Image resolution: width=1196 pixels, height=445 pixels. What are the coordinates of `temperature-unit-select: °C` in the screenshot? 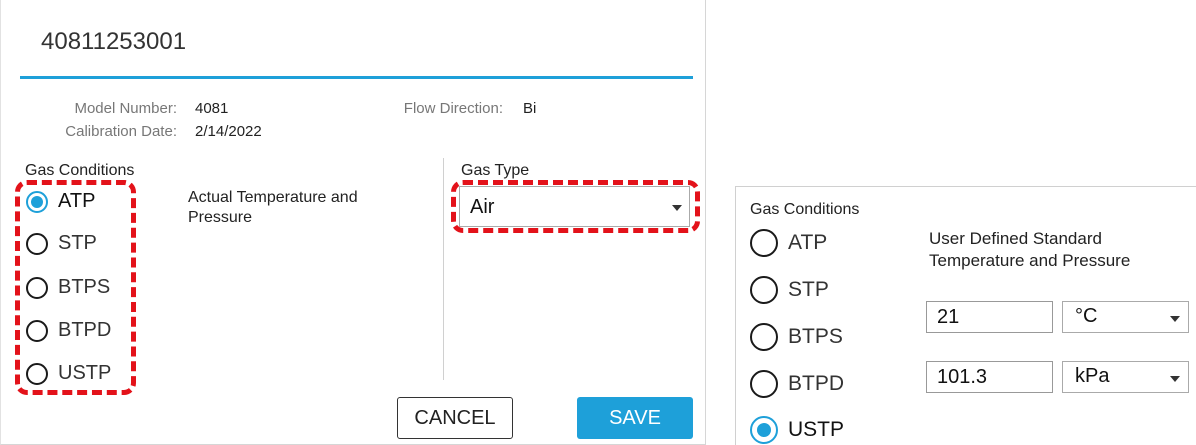 It's located at (1125, 317).